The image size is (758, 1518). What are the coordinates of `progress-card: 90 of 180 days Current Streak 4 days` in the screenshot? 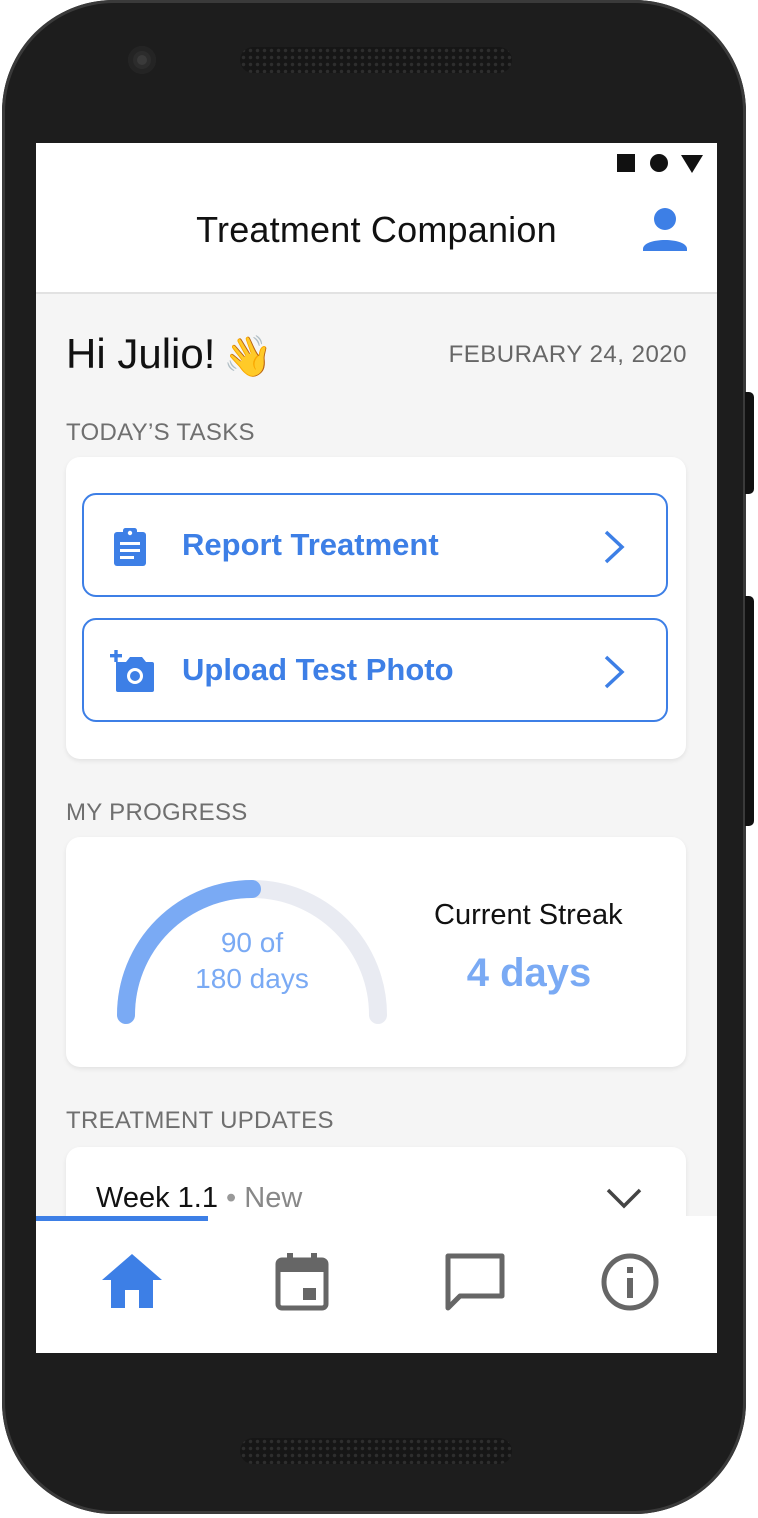 It's located at (376, 952).